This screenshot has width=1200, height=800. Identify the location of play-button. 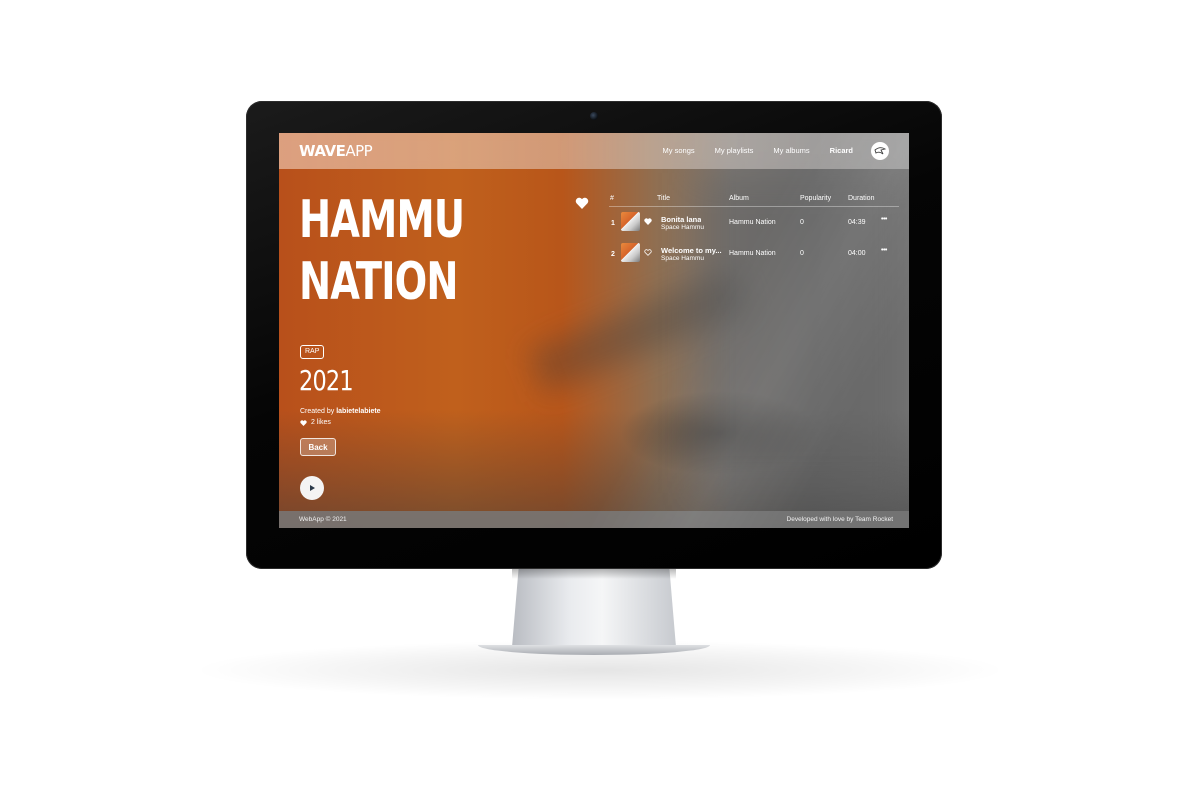
(312, 488).